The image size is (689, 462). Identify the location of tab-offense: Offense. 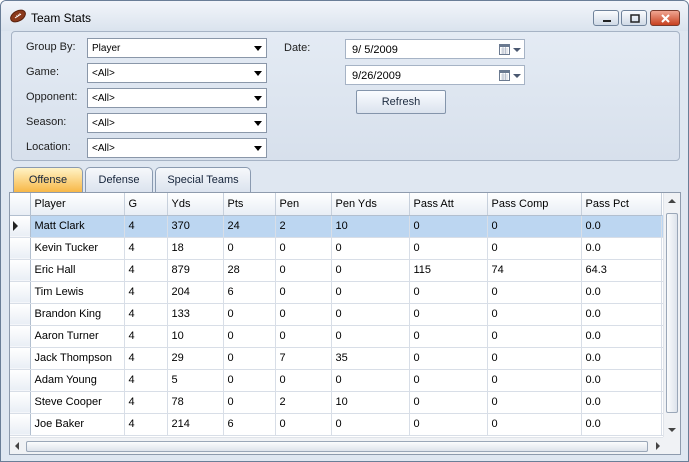
(48, 180).